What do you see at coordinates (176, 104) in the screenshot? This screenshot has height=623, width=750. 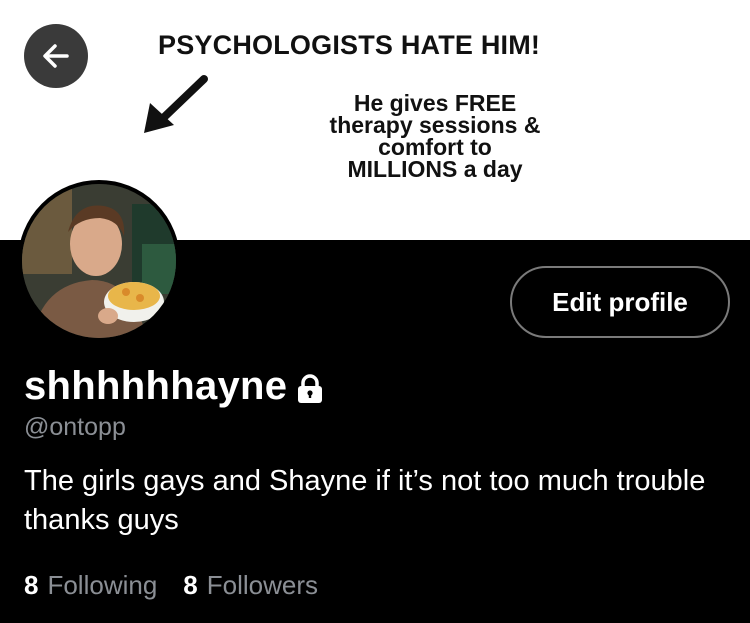 I see `diagonal-arrow-icon` at bounding box center [176, 104].